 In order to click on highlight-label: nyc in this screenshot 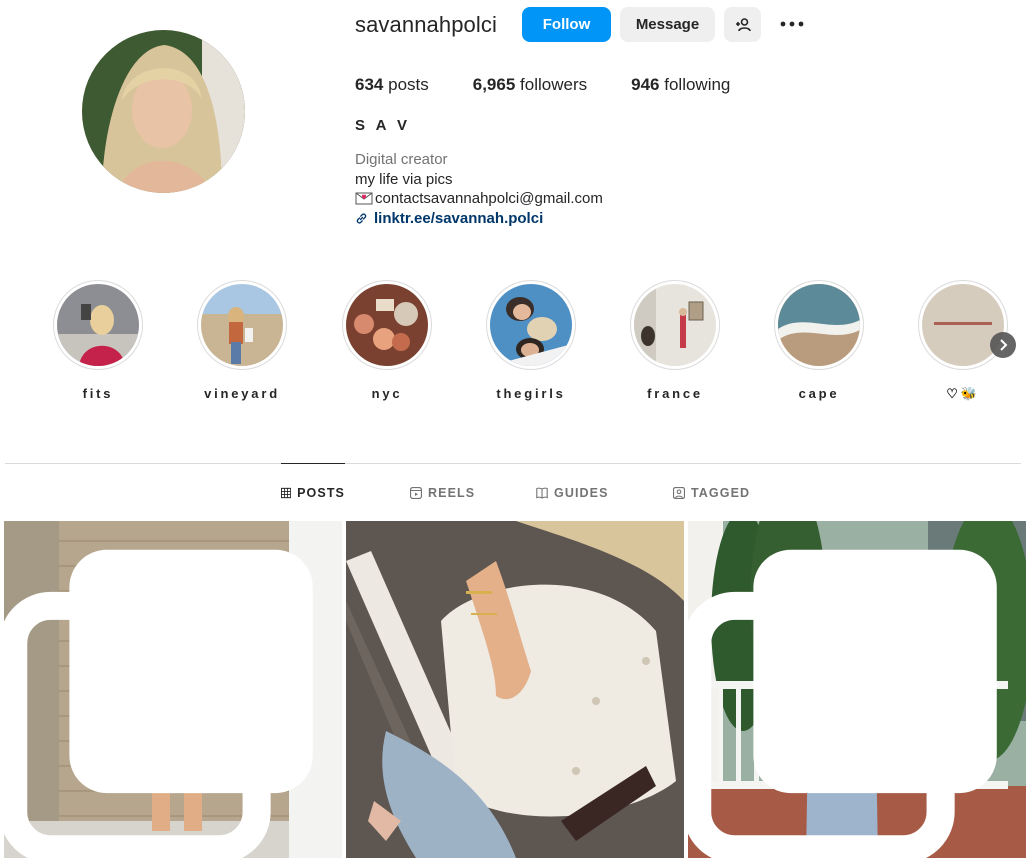, I will do `click(387, 393)`.